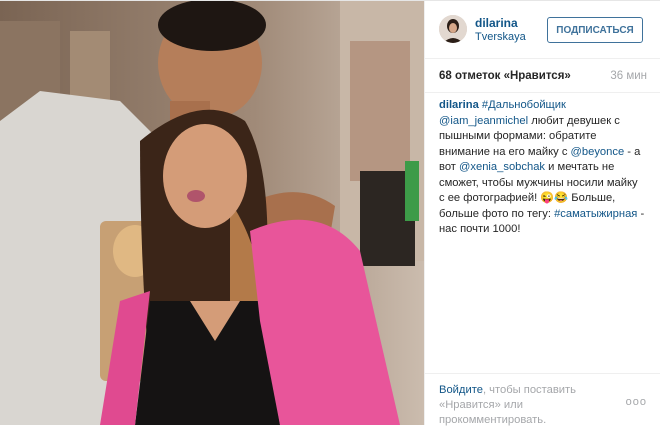 This screenshot has width=660, height=428. I want to click on post-meta: 68 отметок «Нравится» 36 мин, so click(542, 76).